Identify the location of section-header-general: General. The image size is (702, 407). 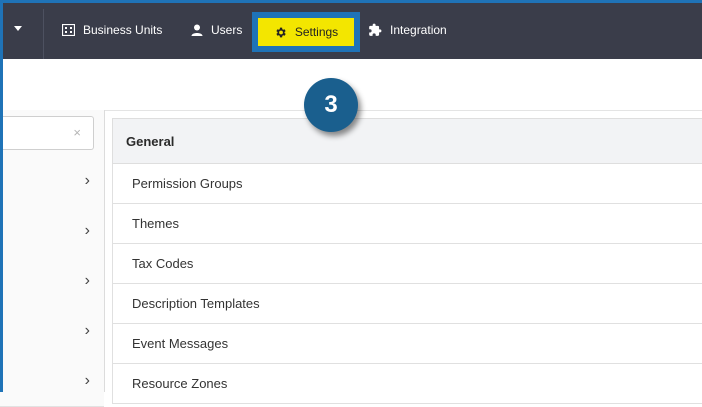
(407, 141).